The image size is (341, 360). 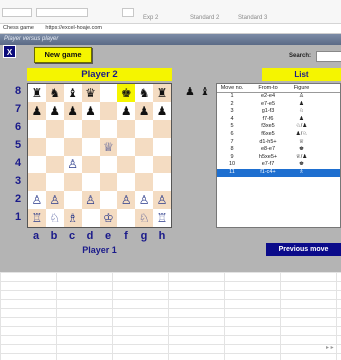 I want to click on move-row: 5 f3xe5 ♘/♟, so click(x=278, y=127).